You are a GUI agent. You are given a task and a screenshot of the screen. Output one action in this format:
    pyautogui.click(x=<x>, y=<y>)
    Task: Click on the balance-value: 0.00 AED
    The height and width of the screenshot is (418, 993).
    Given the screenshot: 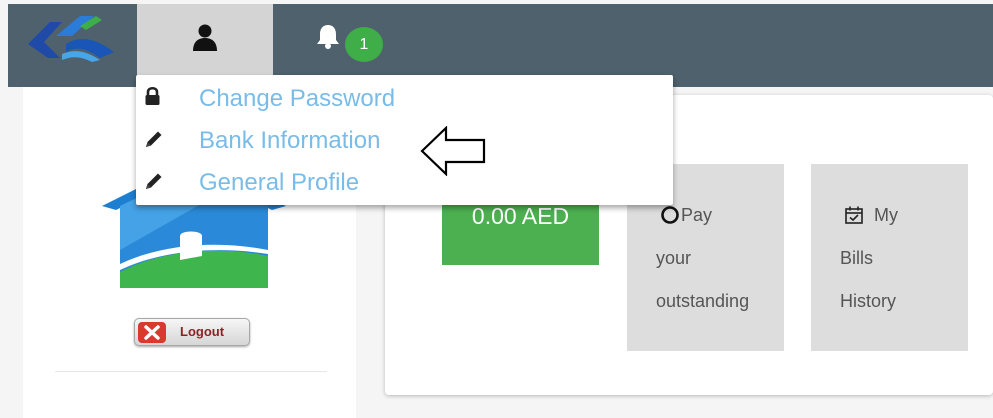 What is the action you would take?
    pyautogui.click(x=520, y=216)
    